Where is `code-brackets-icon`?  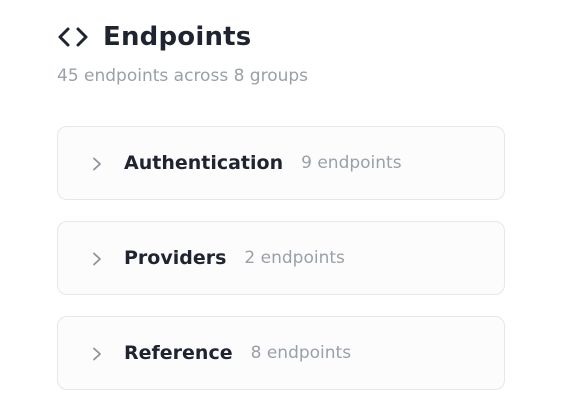
code-brackets-icon is located at coordinates (73, 37).